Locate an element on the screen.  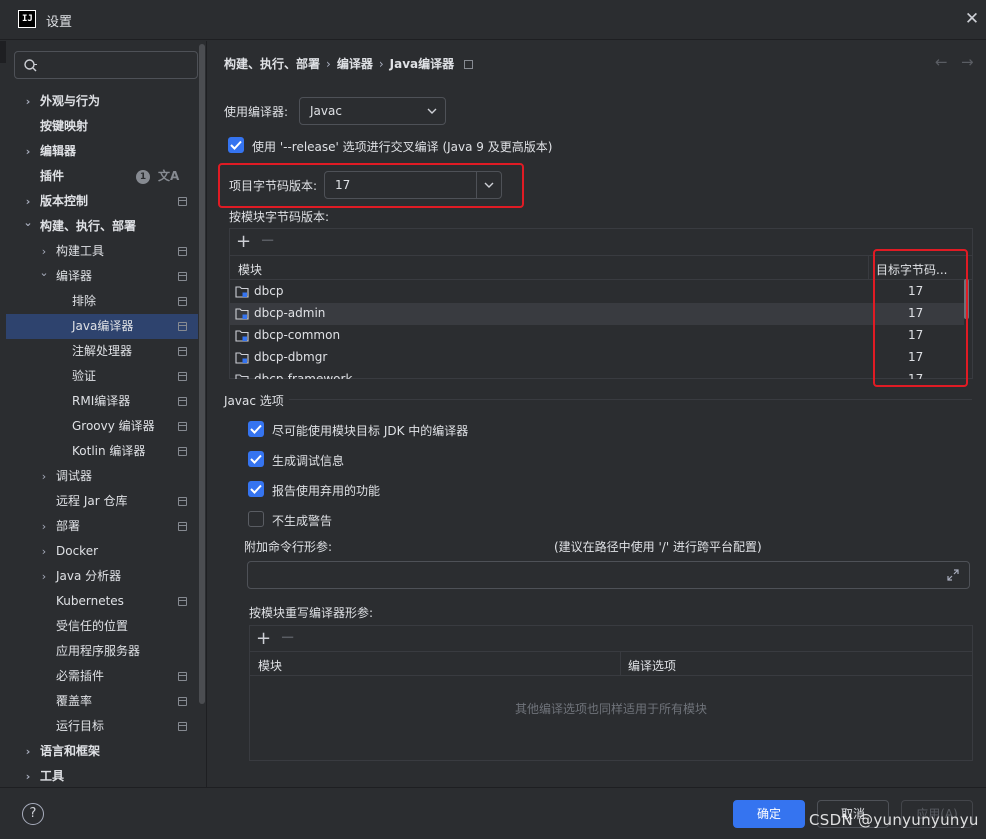
sidebar-item: 按键映射 is located at coordinates (99, 126).